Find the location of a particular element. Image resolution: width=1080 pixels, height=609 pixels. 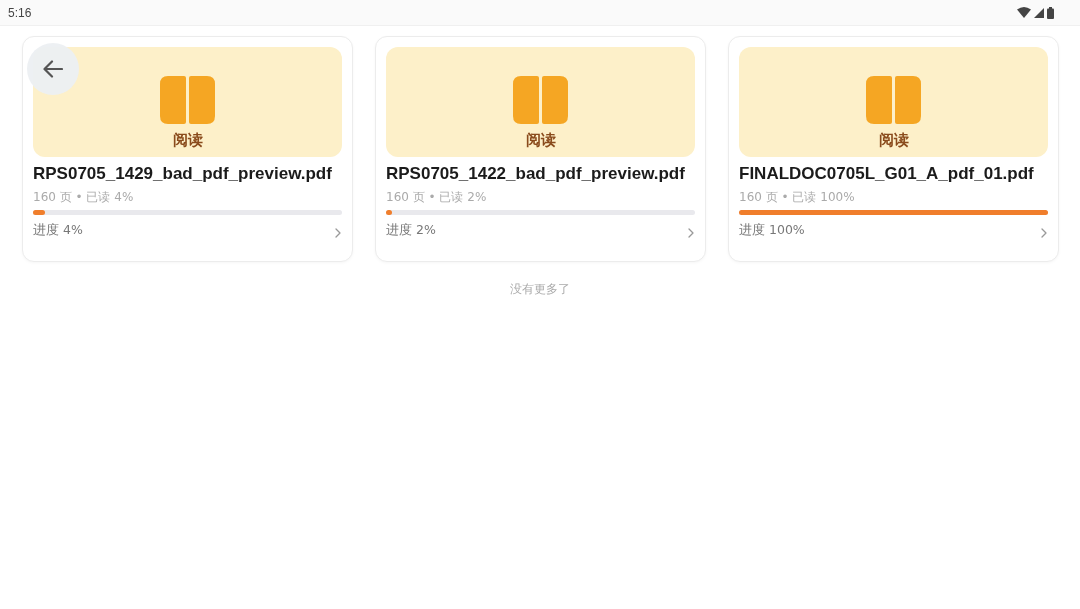

document-meta: 160 页 • 已读 100% is located at coordinates (797, 197).